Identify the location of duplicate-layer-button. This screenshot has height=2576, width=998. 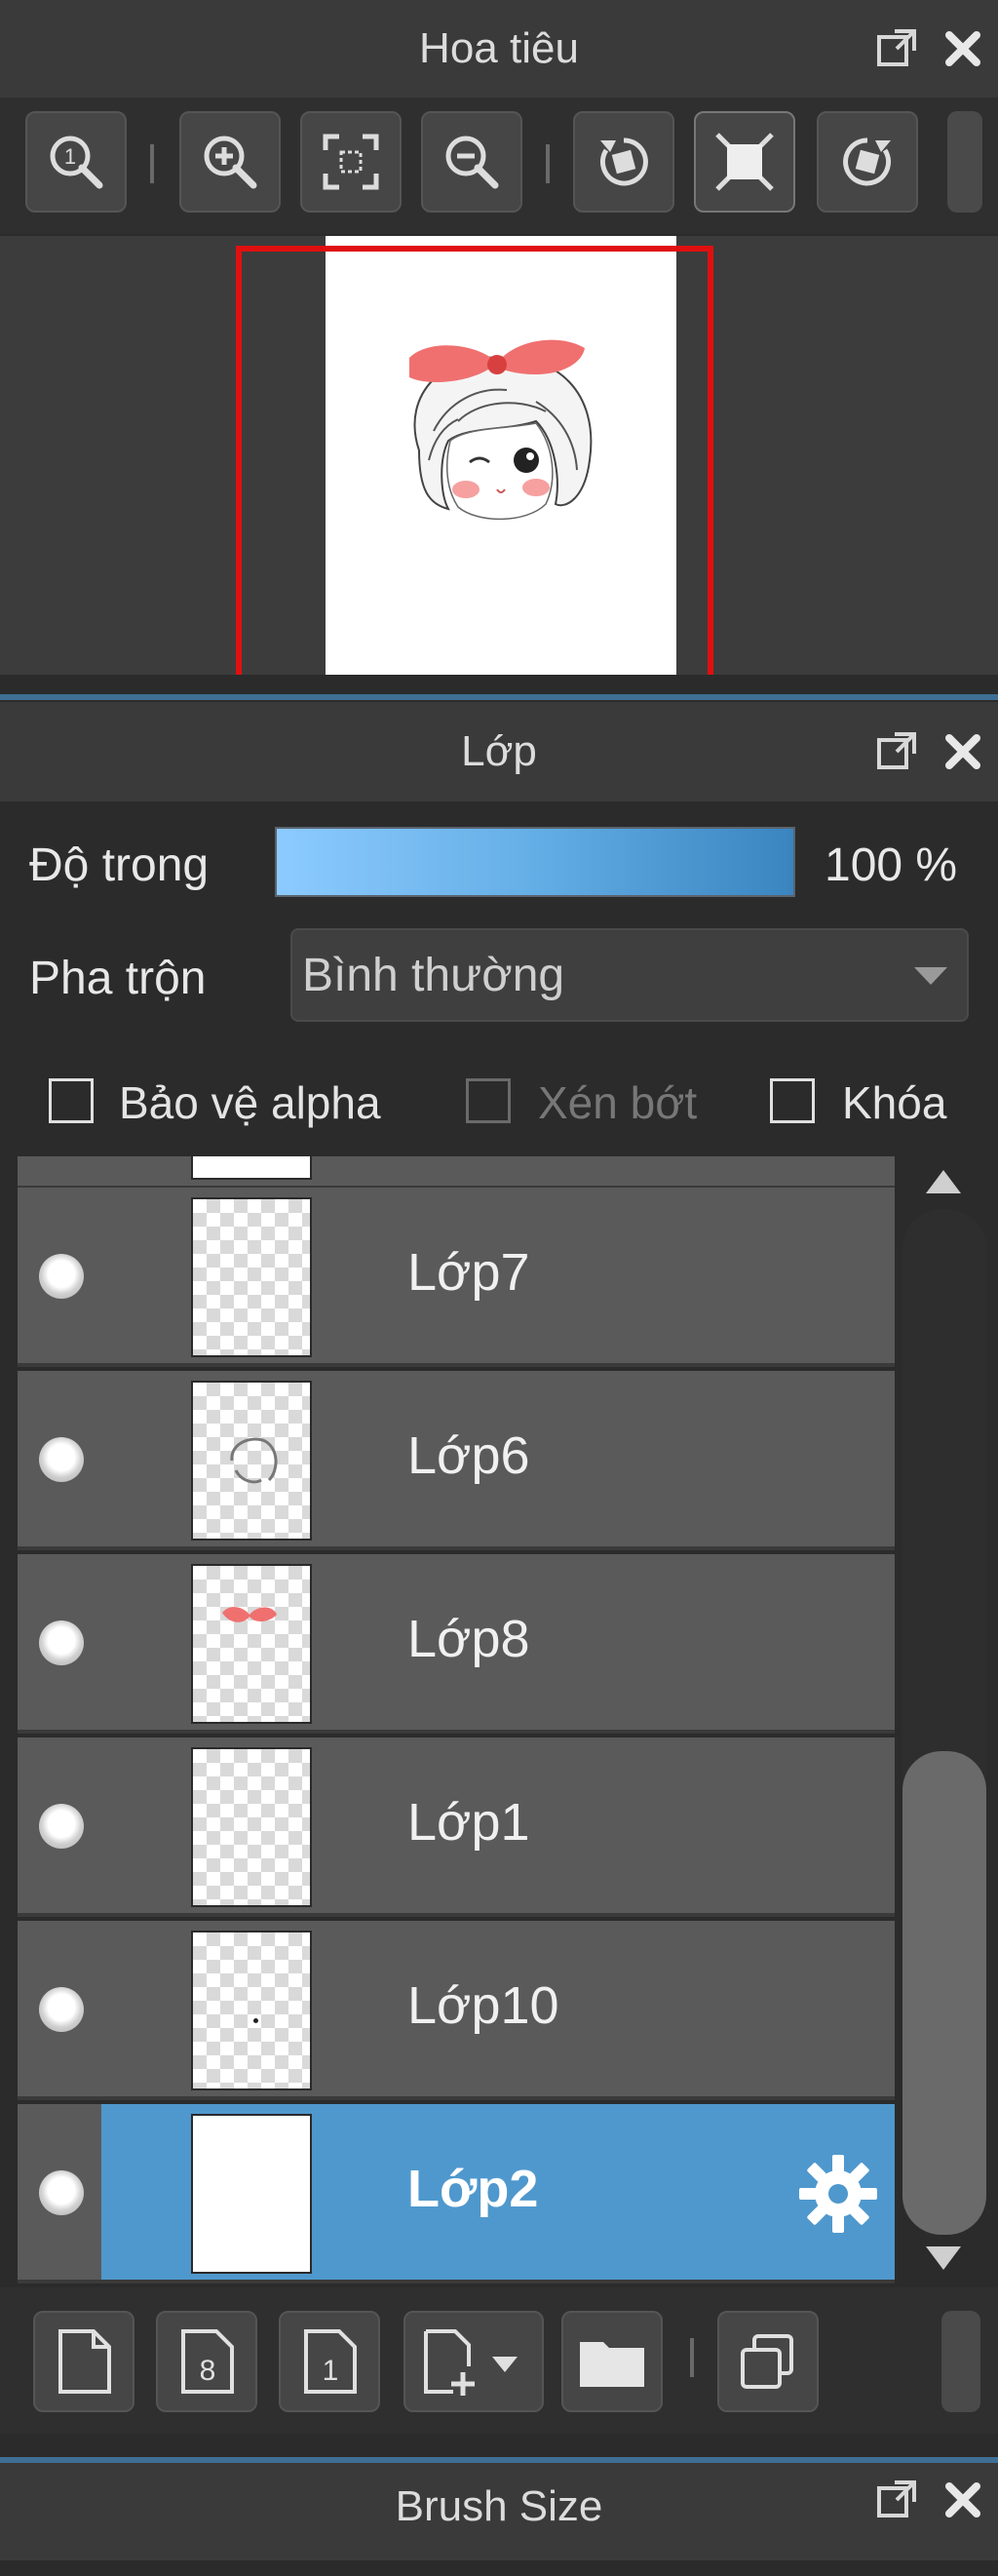
(768, 2361).